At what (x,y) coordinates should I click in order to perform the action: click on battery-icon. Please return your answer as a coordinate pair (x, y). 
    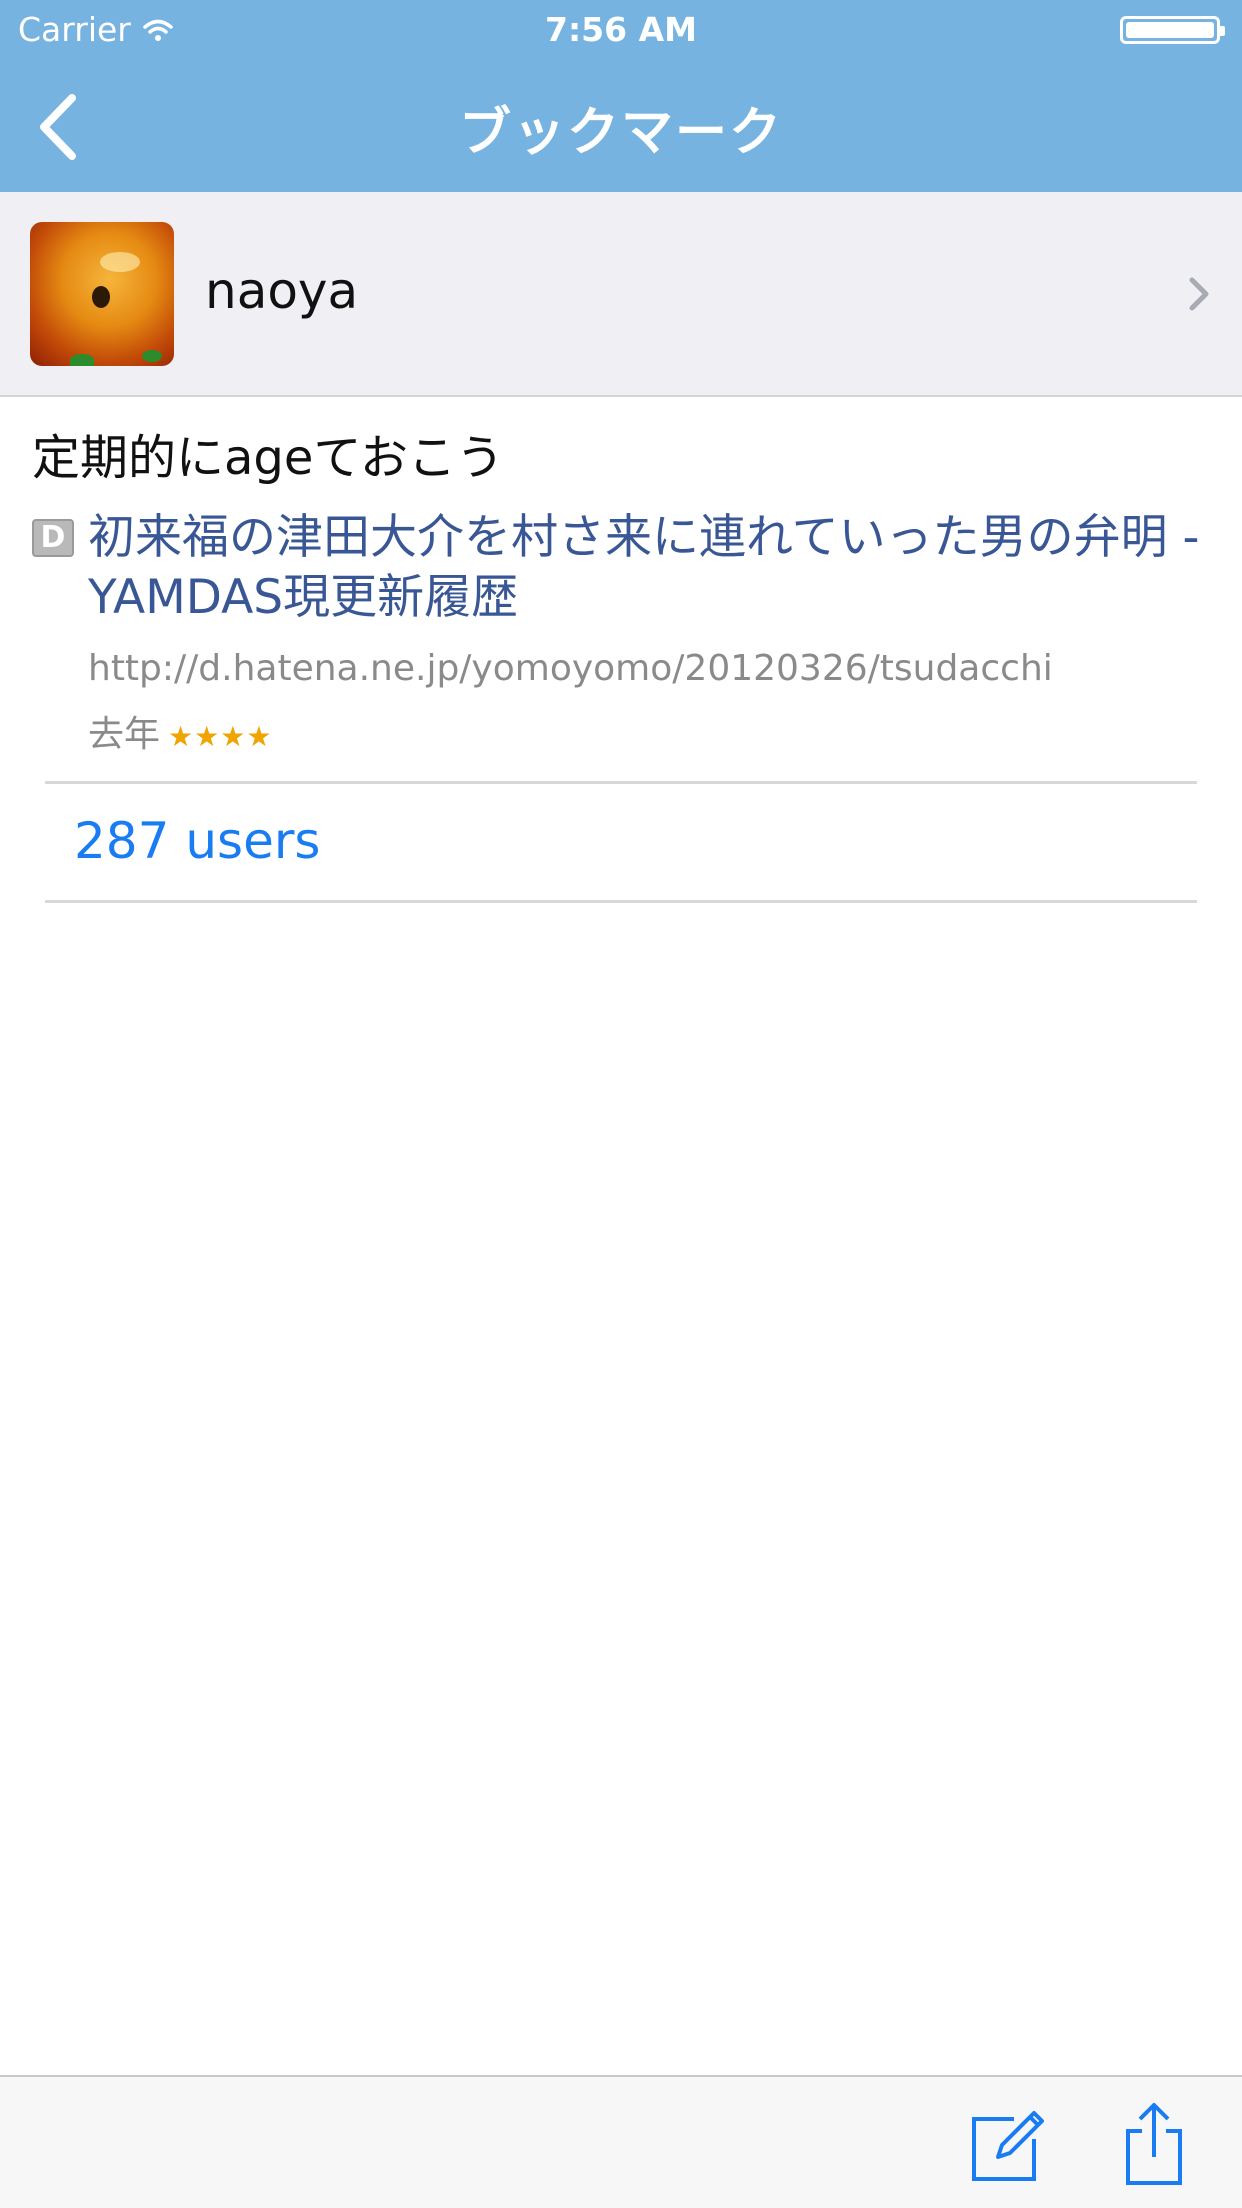
    Looking at the image, I should click on (1172, 30).